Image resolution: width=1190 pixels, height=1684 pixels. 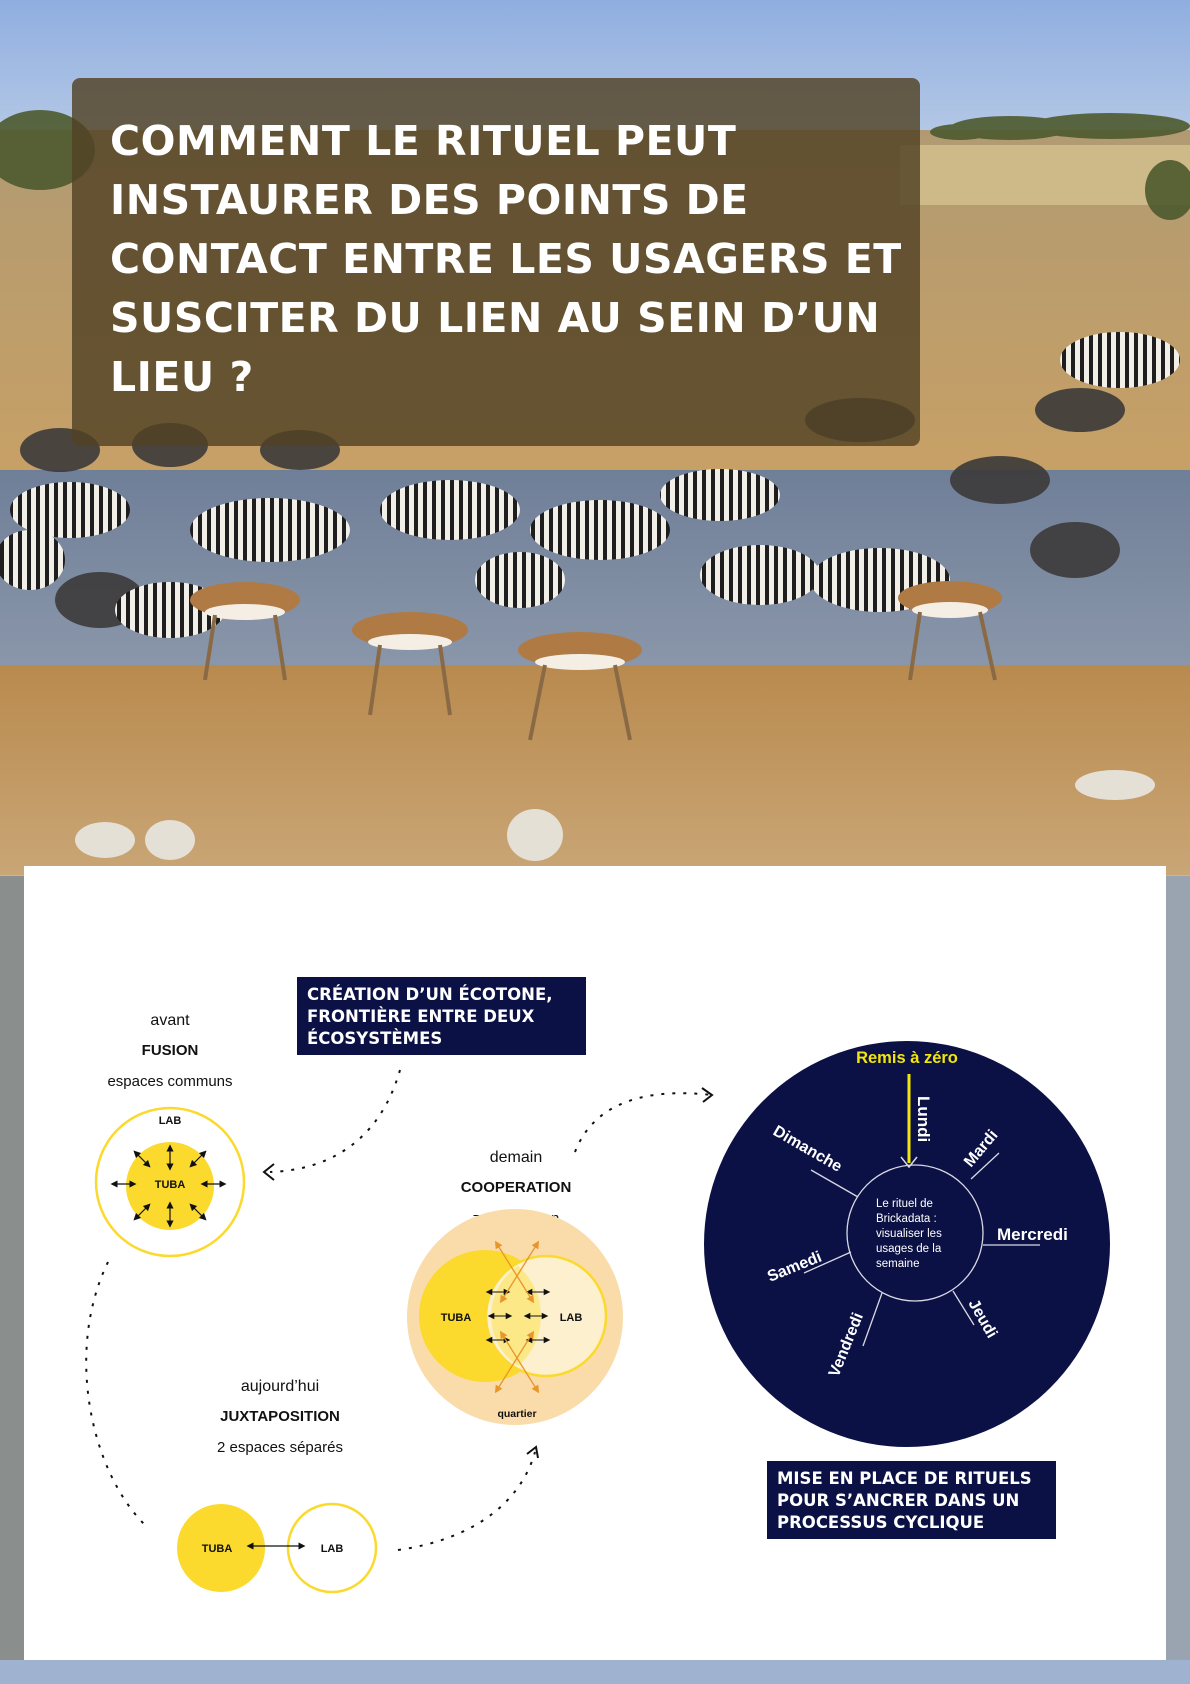 I want to click on center-line: Le rituel de, so click(x=904, y=1204).